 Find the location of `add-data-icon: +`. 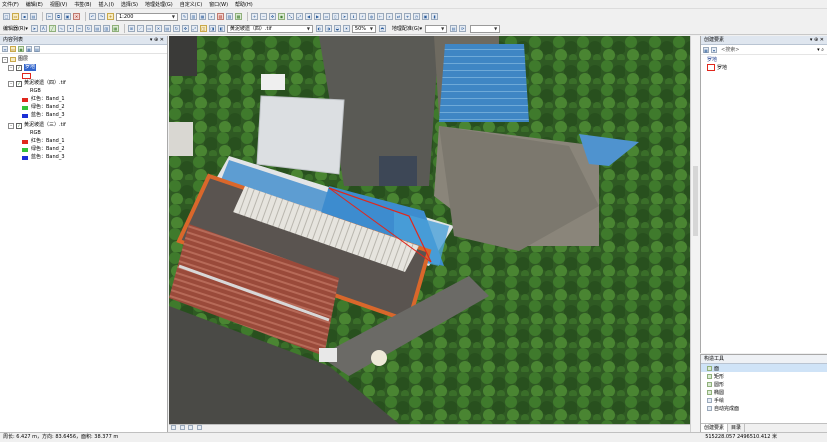

add-data-icon: + is located at coordinates (110, 16).